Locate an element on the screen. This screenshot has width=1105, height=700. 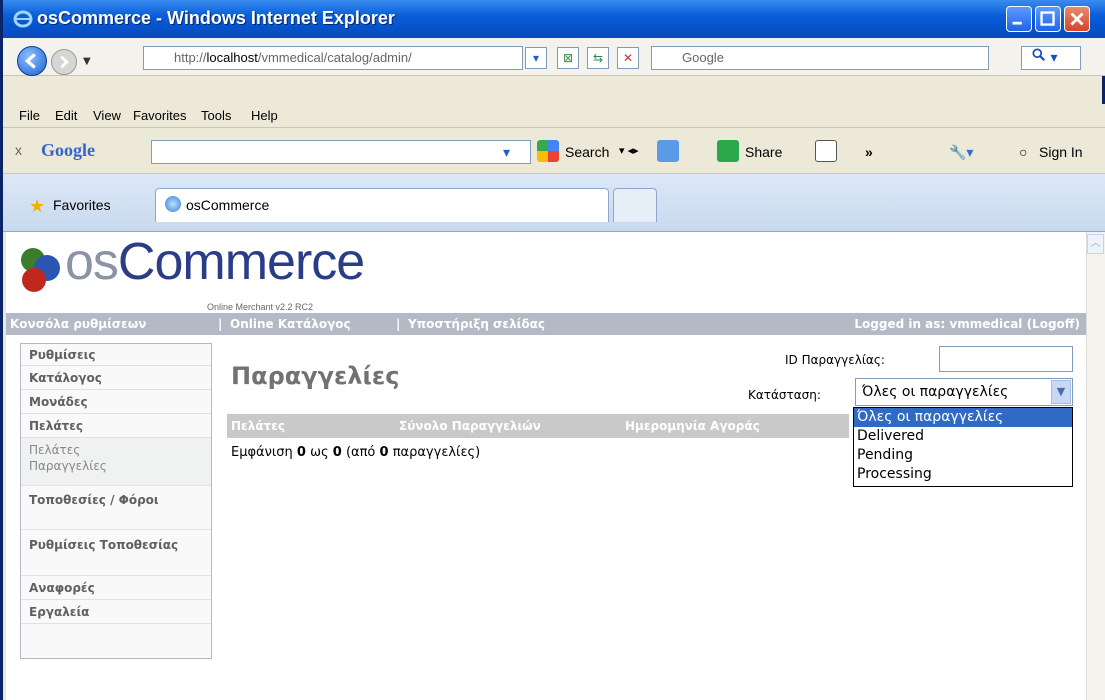
search-button: ▾ is located at coordinates (1051, 58).